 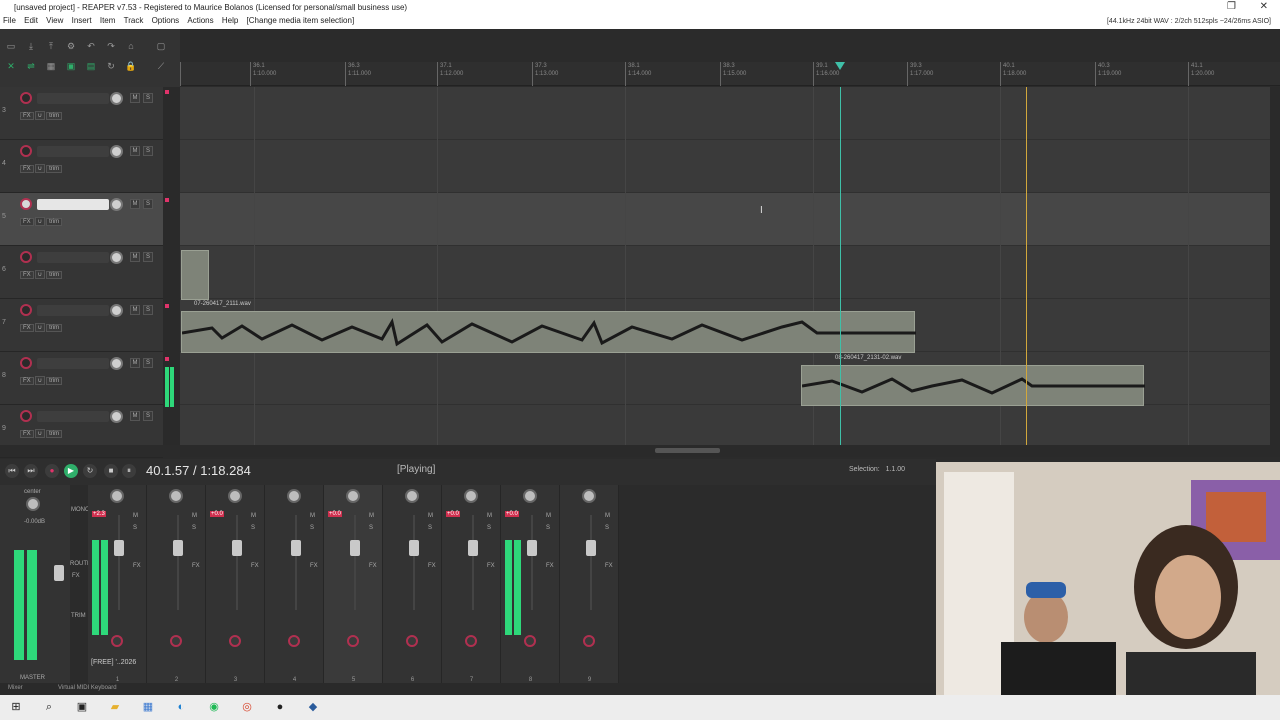 I want to click on close-icon: ✕, so click(x=1264, y=6).